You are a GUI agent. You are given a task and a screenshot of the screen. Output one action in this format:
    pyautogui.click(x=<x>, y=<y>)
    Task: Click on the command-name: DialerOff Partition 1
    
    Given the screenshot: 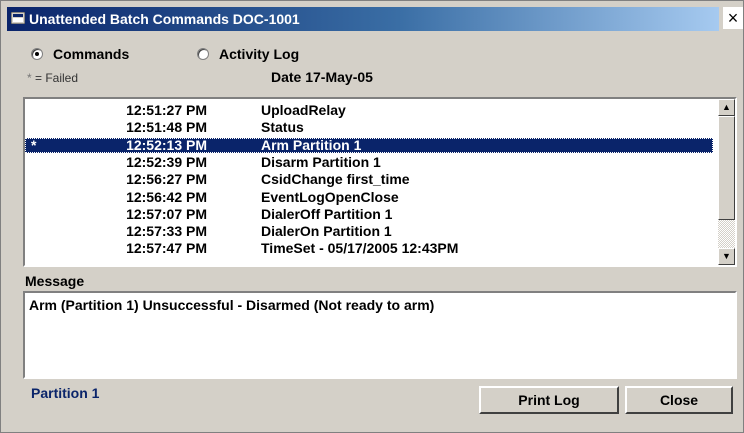 What is the action you would take?
    pyautogui.click(x=327, y=213)
    